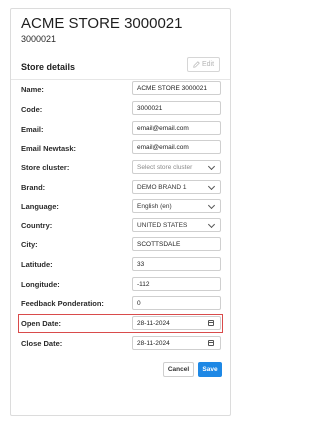 Image resolution: width=320 pixels, height=424 pixels. I want to click on close-date-input: 28-11-2024, so click(176, 343).